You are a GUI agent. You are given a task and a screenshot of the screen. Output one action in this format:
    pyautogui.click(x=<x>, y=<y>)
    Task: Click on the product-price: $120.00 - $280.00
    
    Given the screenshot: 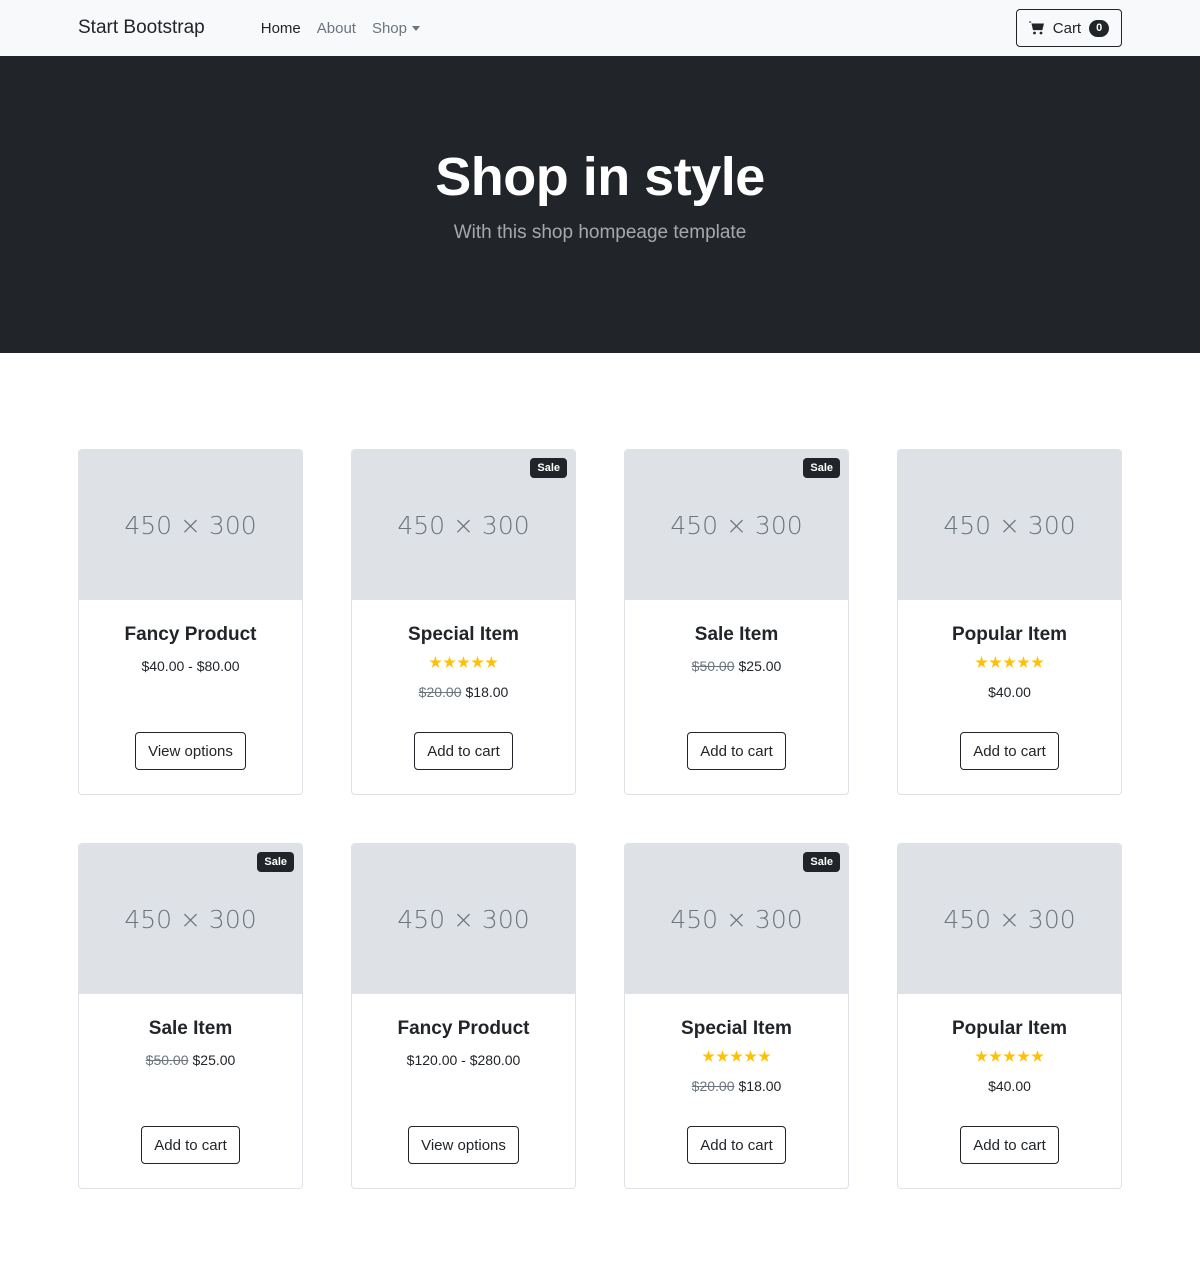 What is the action you would take?
    pyautogui.click(x=463, y=1060)
    